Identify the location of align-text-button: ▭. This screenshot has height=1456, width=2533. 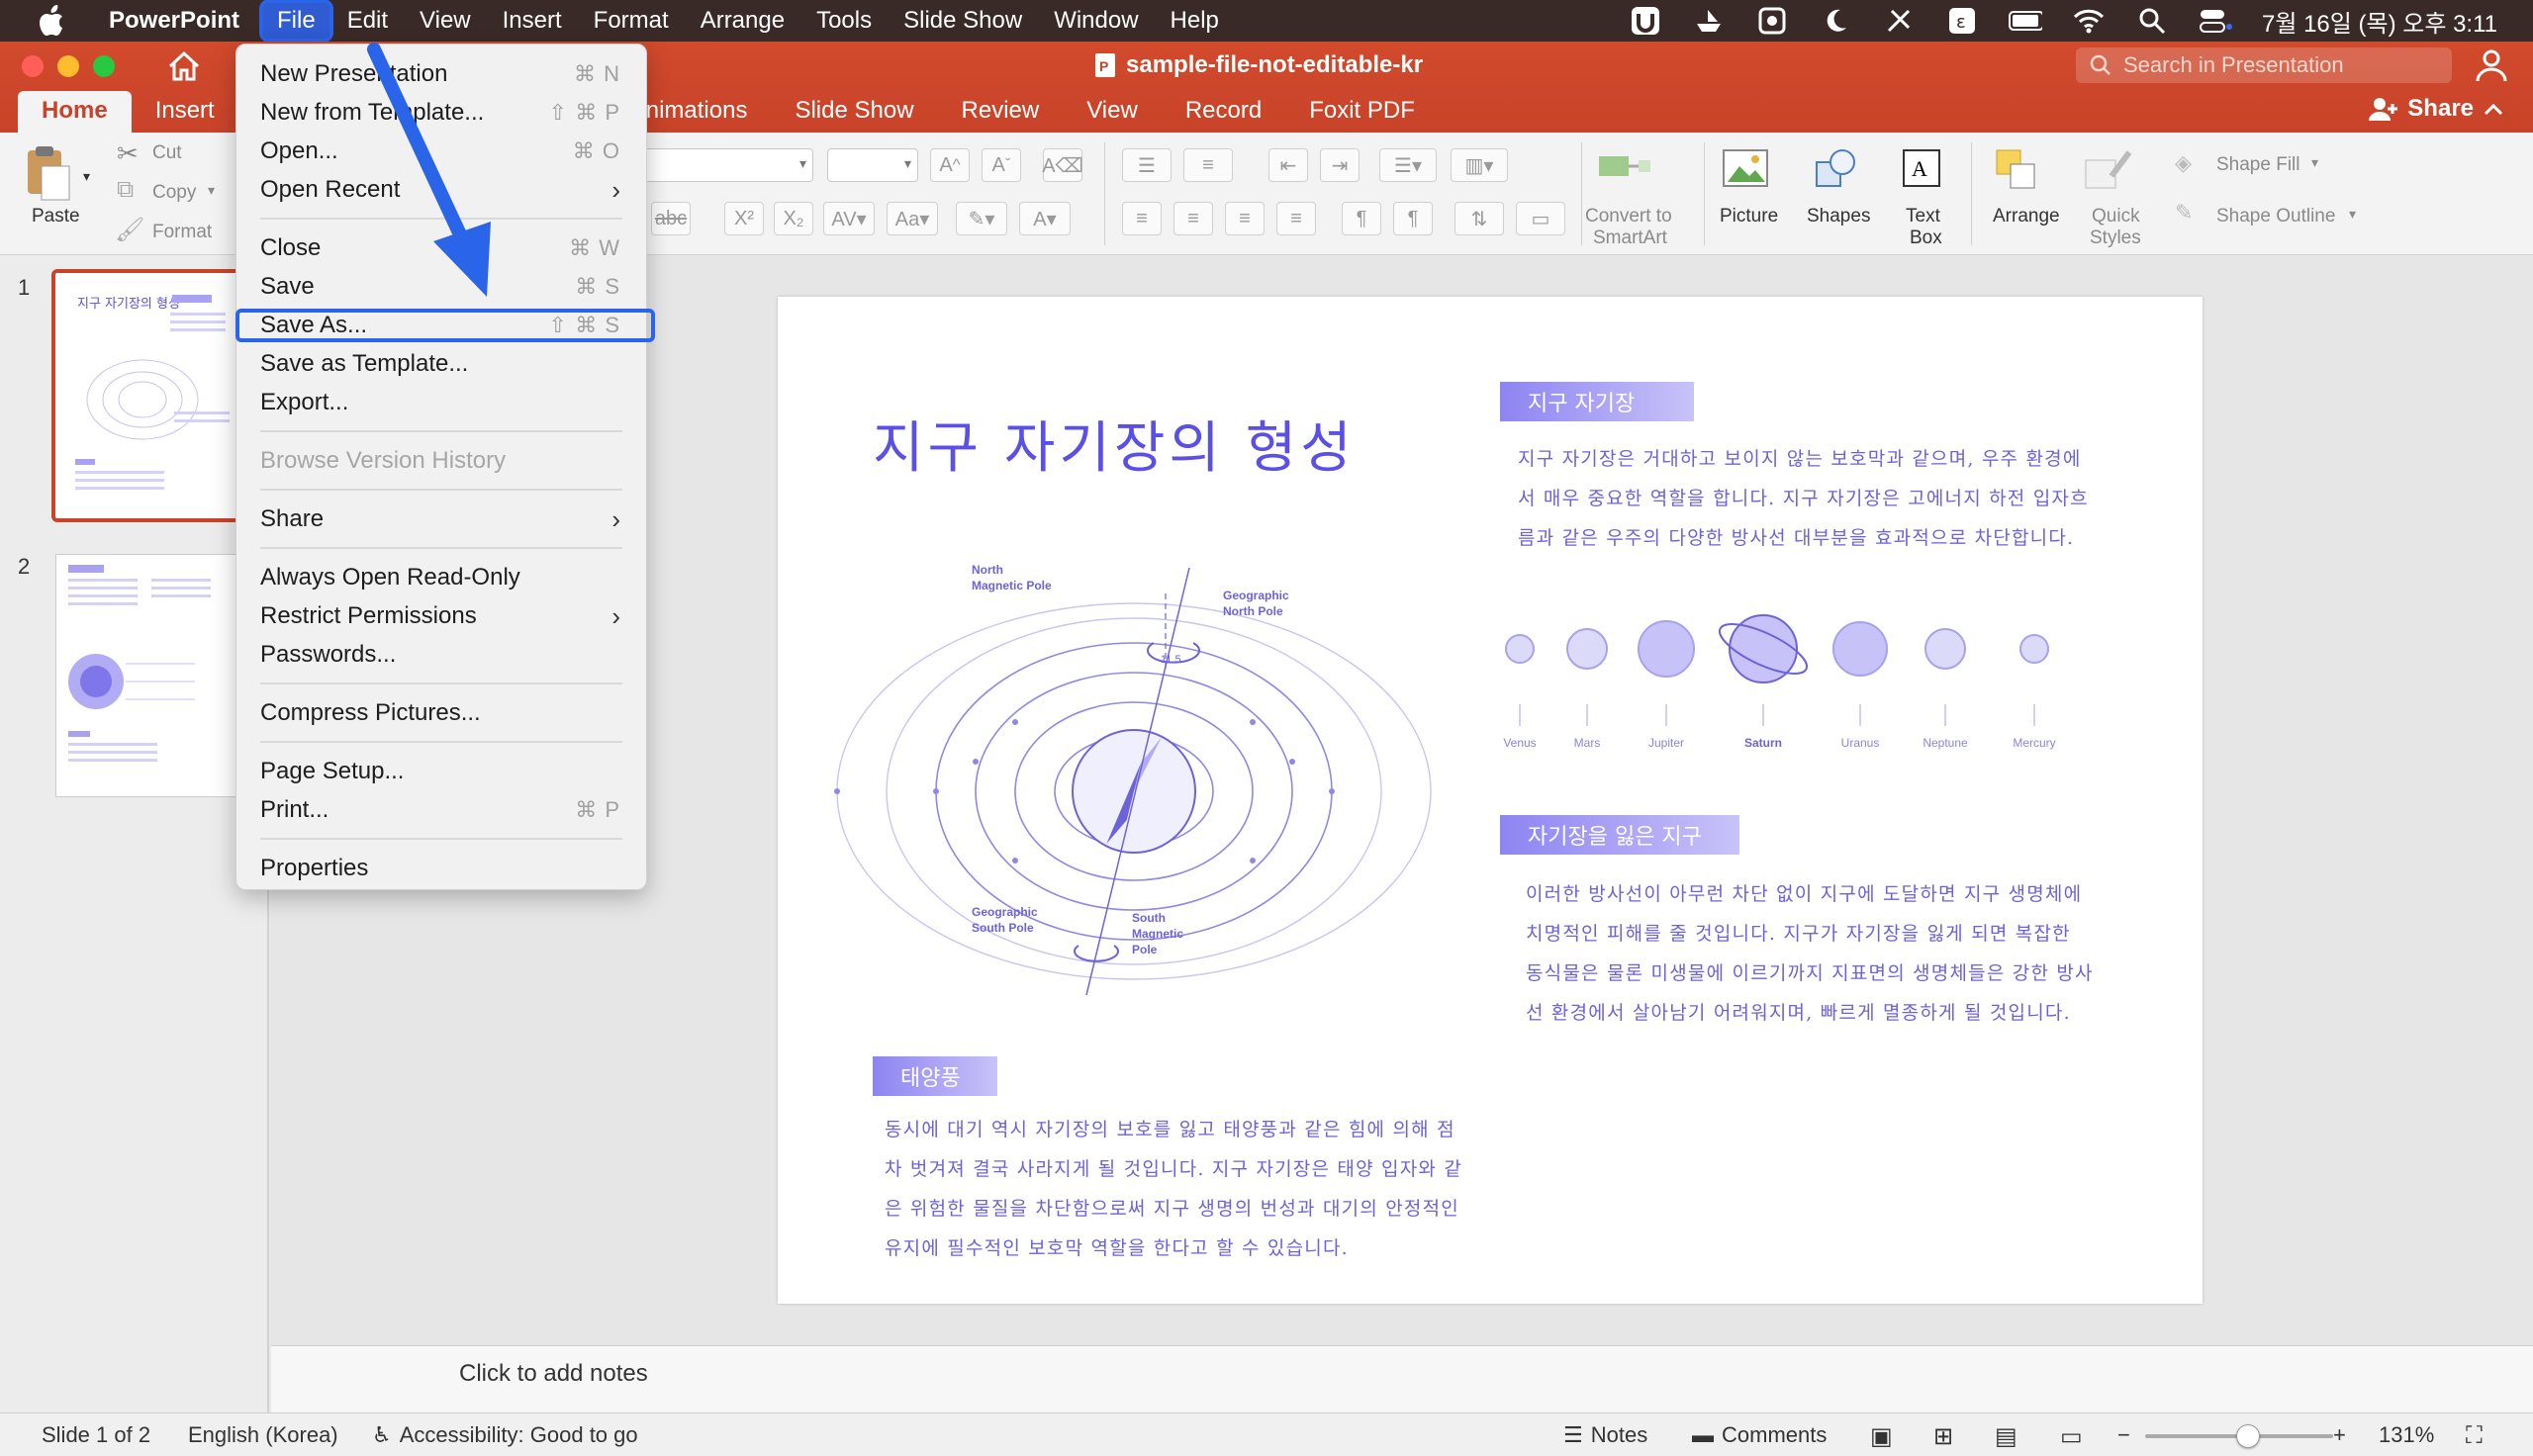
(1541, 218).